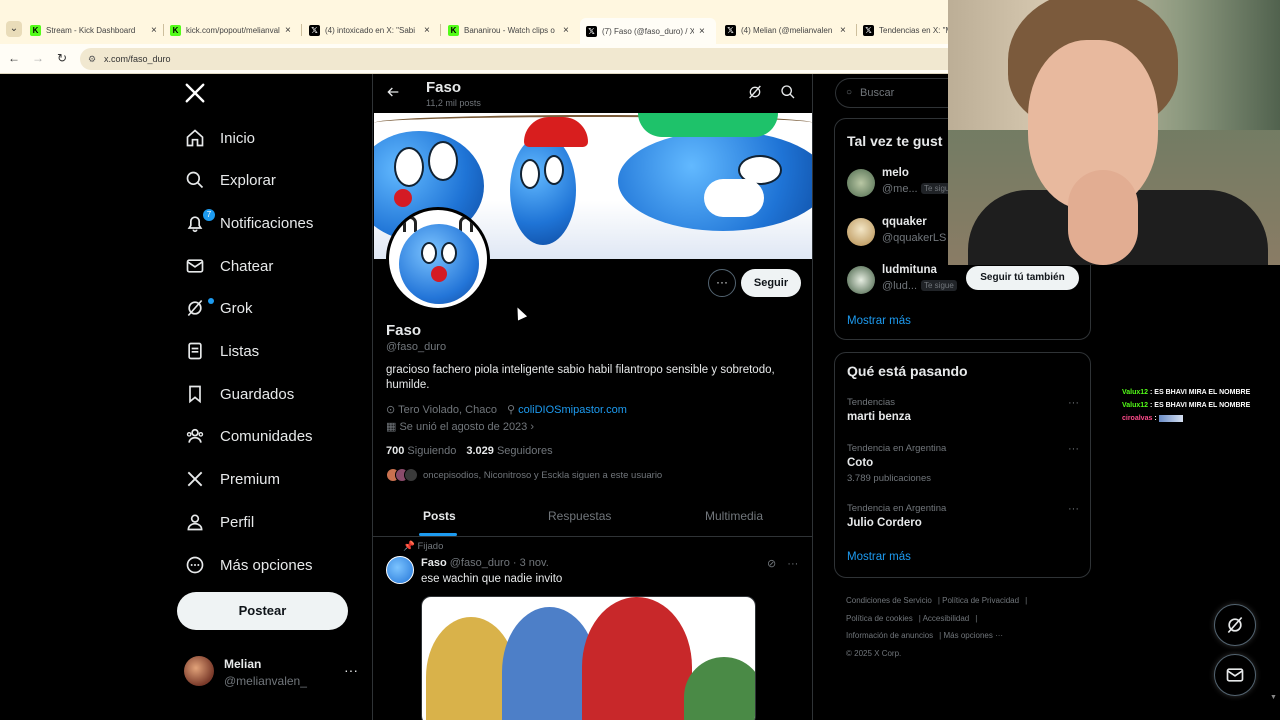 This screenshot has height=720, width=1280. I want to click on post-image, so click(588, 658).